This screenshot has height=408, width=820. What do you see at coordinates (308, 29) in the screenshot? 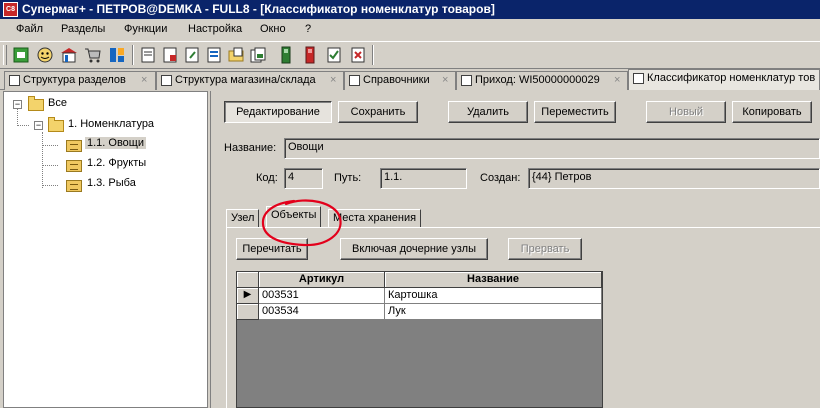
I see `menu-help: ?` at bounding box center [308, 29].